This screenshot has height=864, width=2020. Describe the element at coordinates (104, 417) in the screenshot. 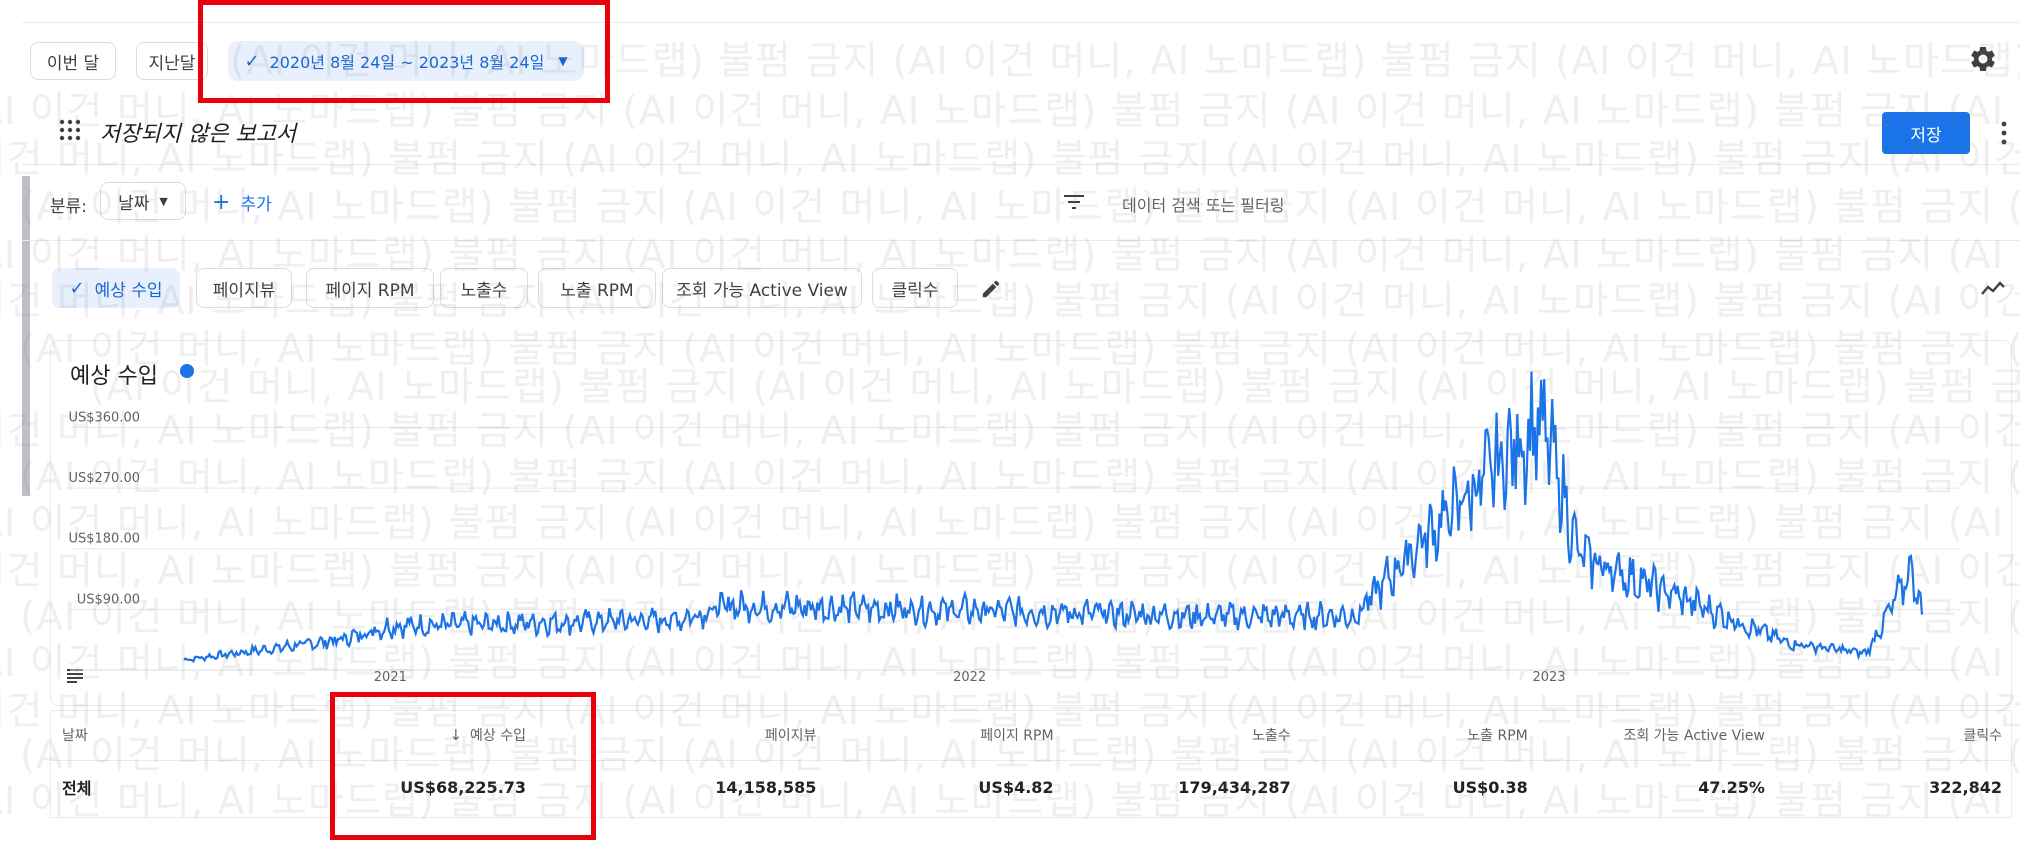

I see `y-tick-label: US$360.00` at that location.